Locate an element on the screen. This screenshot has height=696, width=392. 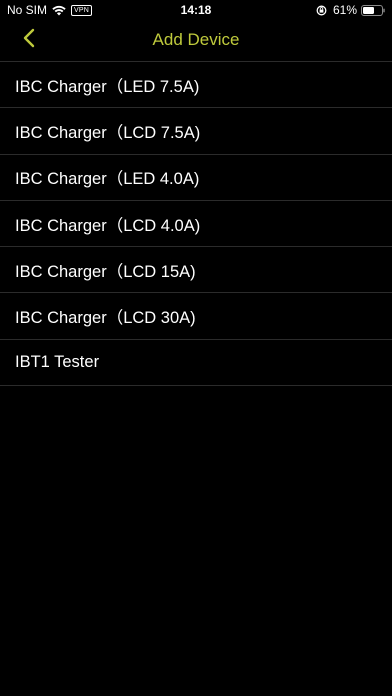
list-item-label: IBC Charger（LED 4.0A) is located at coordinates (107, 179).